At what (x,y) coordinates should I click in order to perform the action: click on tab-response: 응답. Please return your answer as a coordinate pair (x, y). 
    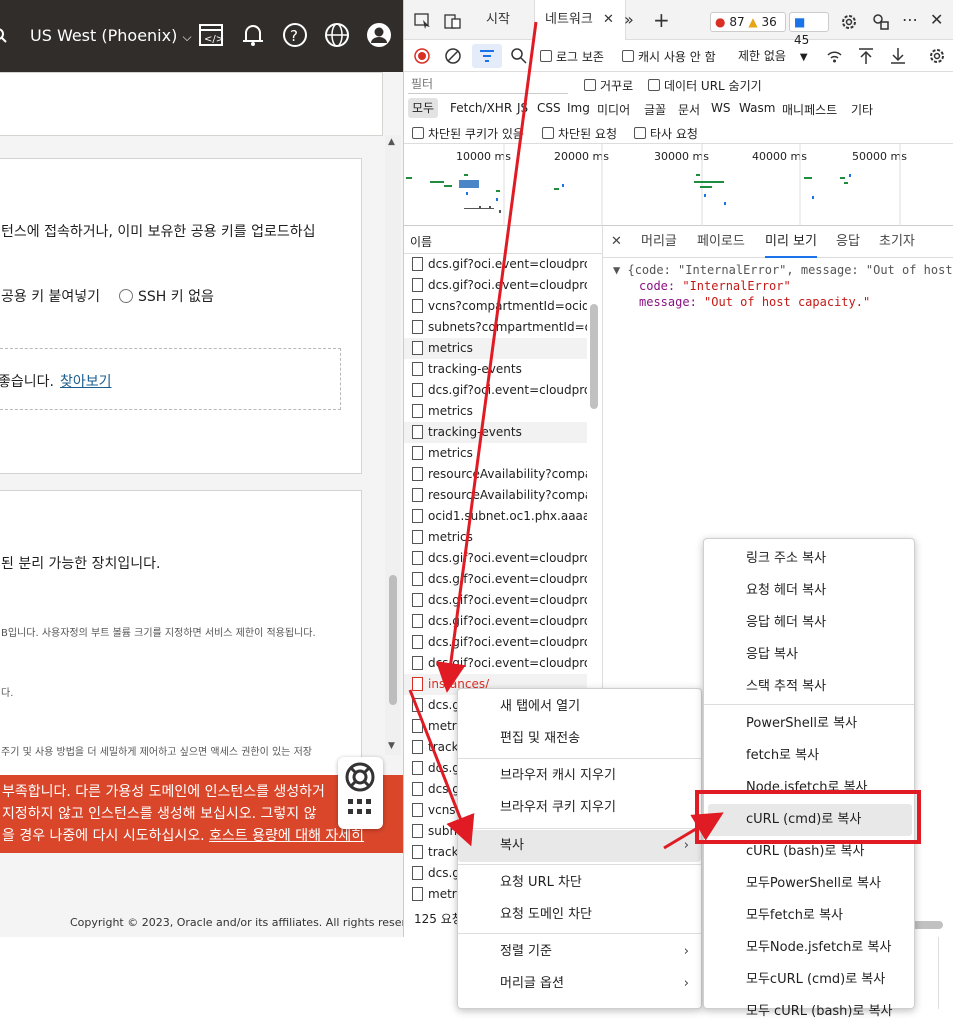
    Looking at the image, I should click on (848, 242).